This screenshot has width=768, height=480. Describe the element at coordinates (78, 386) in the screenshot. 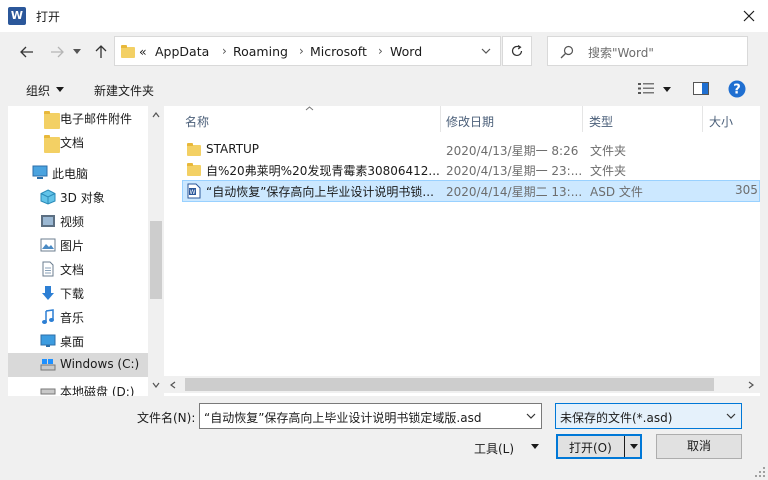

I see `sidebar-item-local-disk-d: 本地磁盘 (D:)` at that location.